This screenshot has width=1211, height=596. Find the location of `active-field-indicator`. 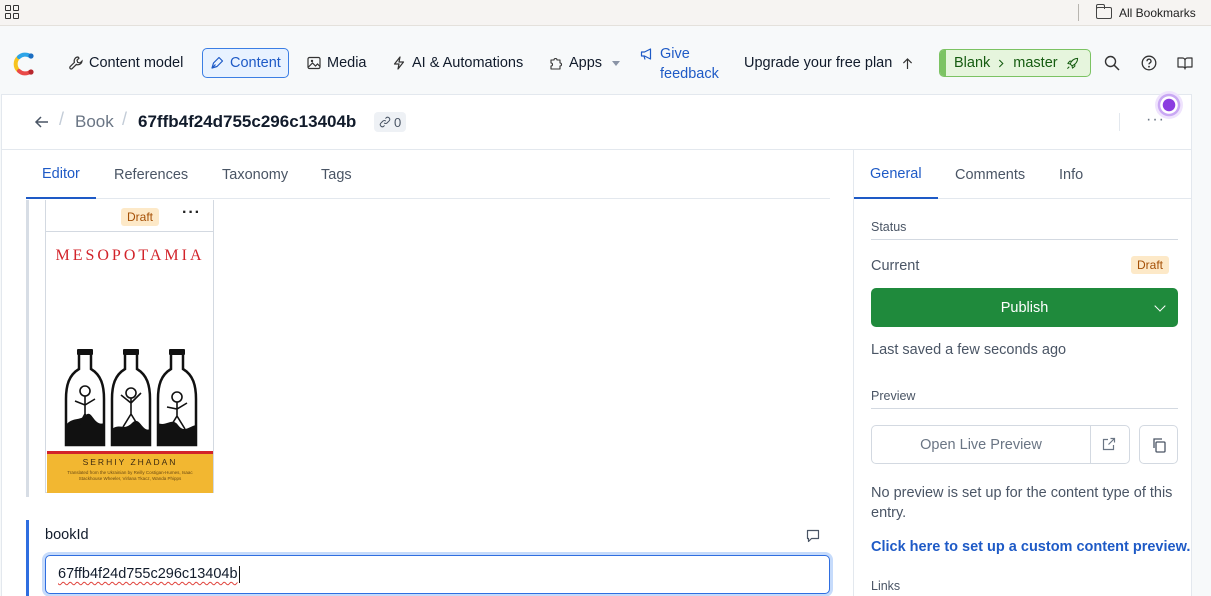

active-field-indicator is located at coordinates (27, 558).